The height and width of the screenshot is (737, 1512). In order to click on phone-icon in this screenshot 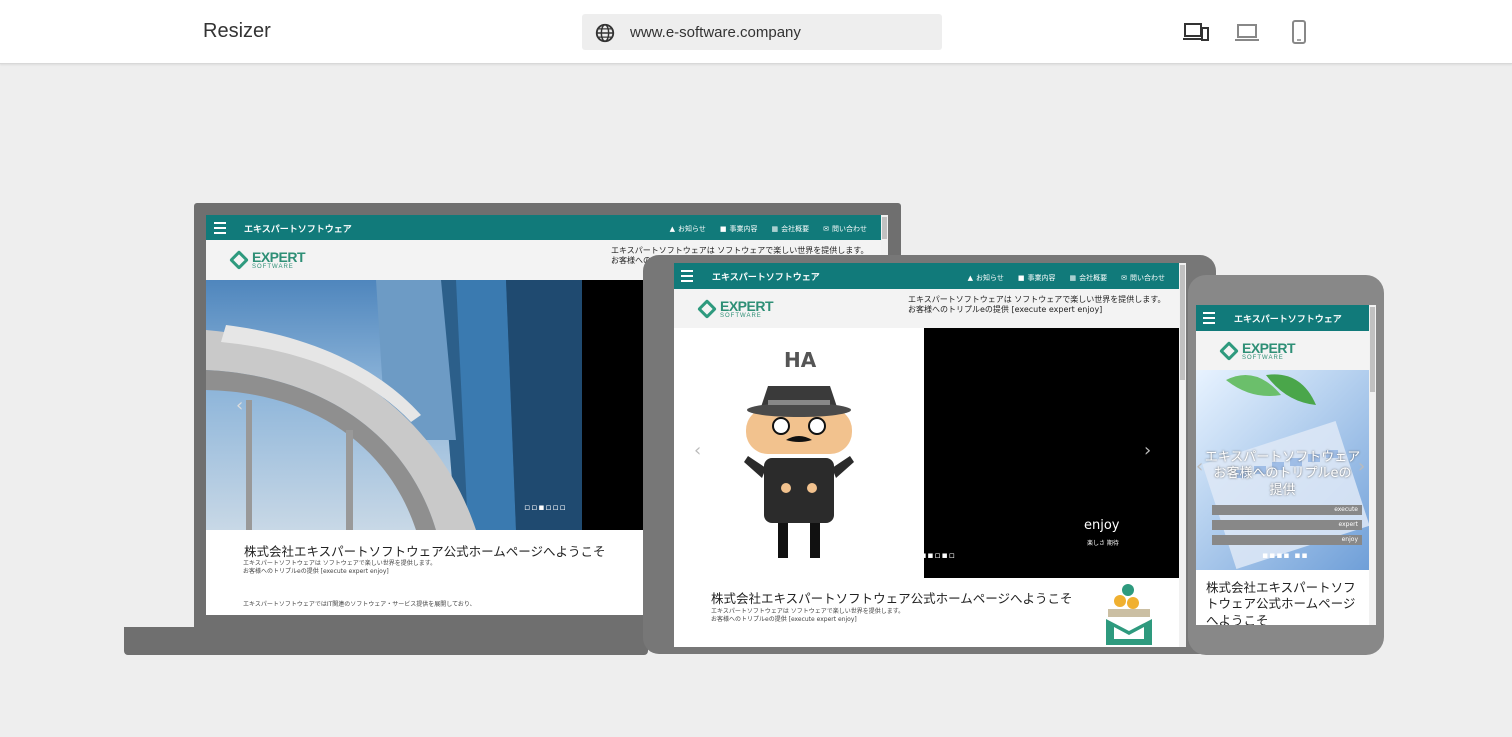, I will do `click(1299, 32)`.